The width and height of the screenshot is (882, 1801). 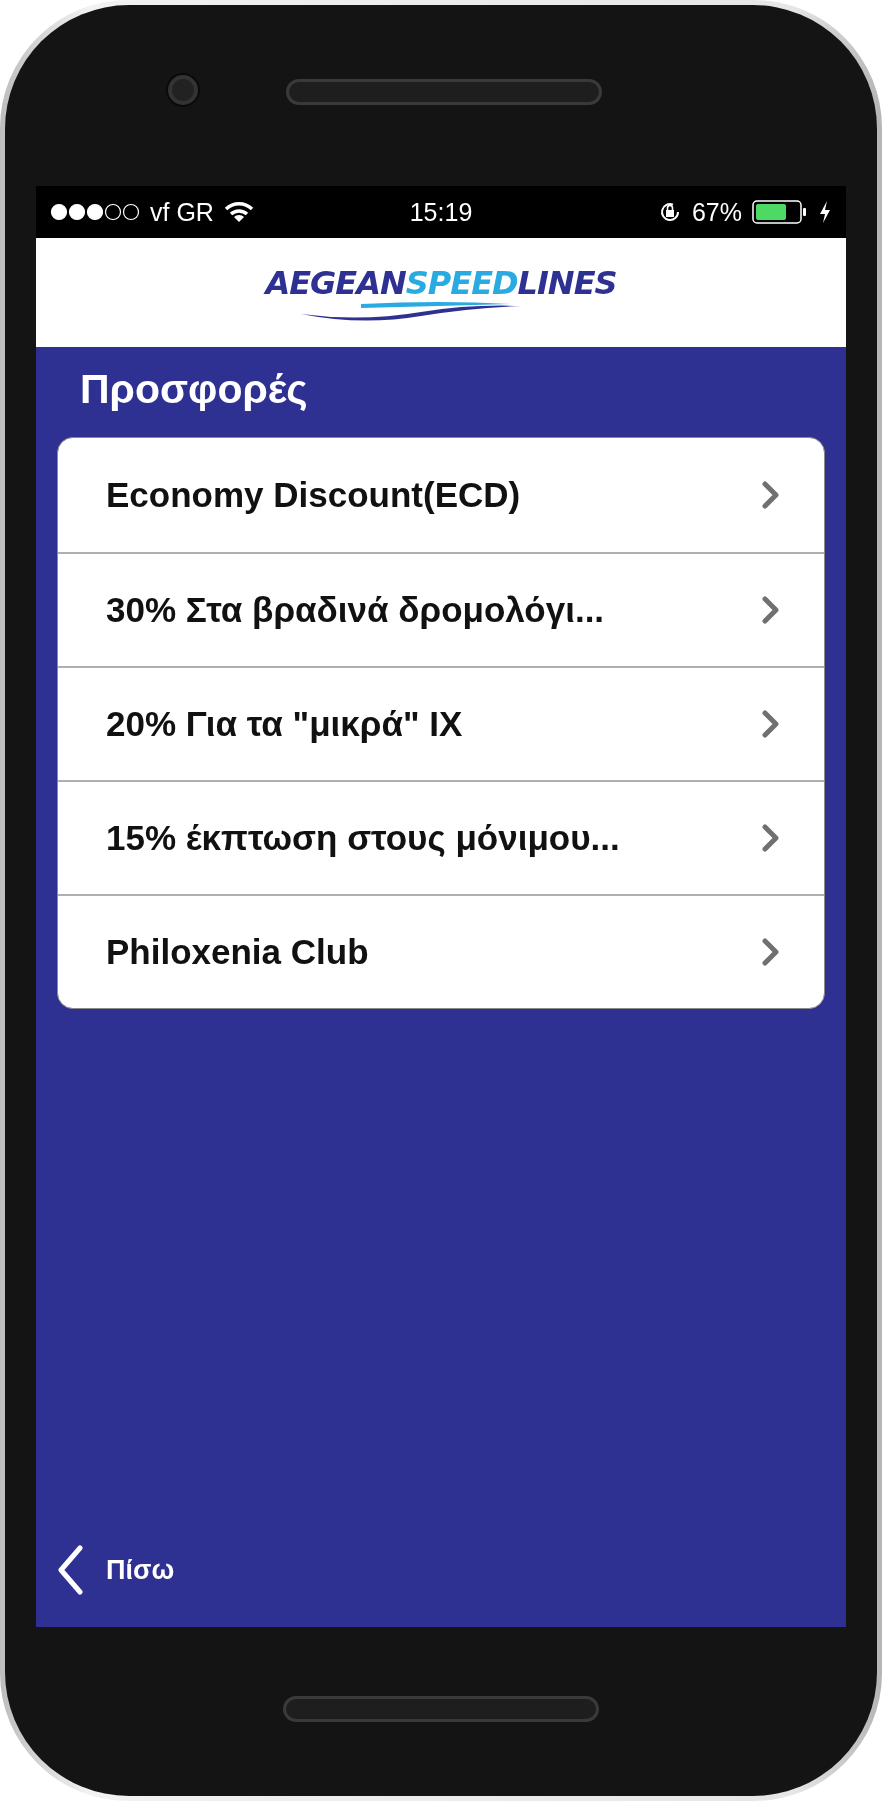 I want to click on wifi-icon, so click(x=238, y=212).